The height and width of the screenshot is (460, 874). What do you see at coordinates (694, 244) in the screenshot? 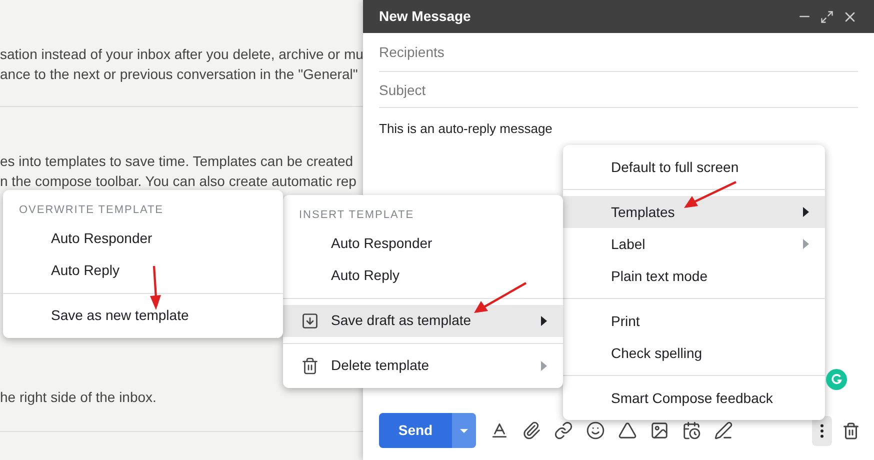
I see `menu-item: Label` at bounding box center [694, 244].